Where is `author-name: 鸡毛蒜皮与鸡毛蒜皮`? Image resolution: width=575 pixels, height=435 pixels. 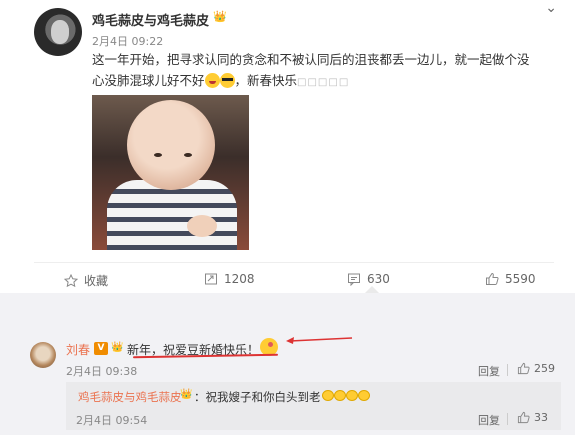 author-name: 鸡毛蒜皮与鸡毛蒜皮 is located at coordinates (150, 19).